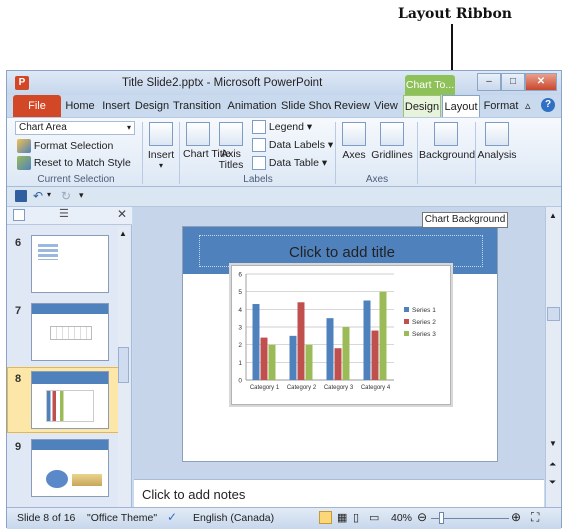 This screenshot has height=532, width=565. Describe the element at coordinates (18, 311) in the screenshot. I see `thumbnail-number: 7` at that location.